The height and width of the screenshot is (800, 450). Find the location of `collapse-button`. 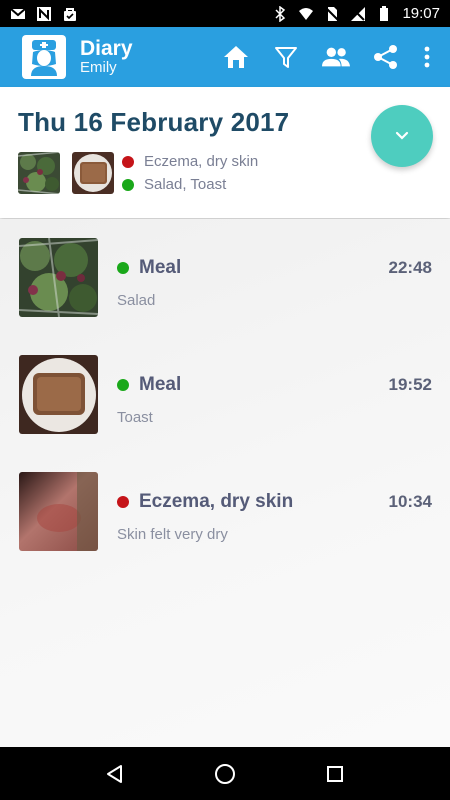

collapse-button is located at coordinates (402, 136).